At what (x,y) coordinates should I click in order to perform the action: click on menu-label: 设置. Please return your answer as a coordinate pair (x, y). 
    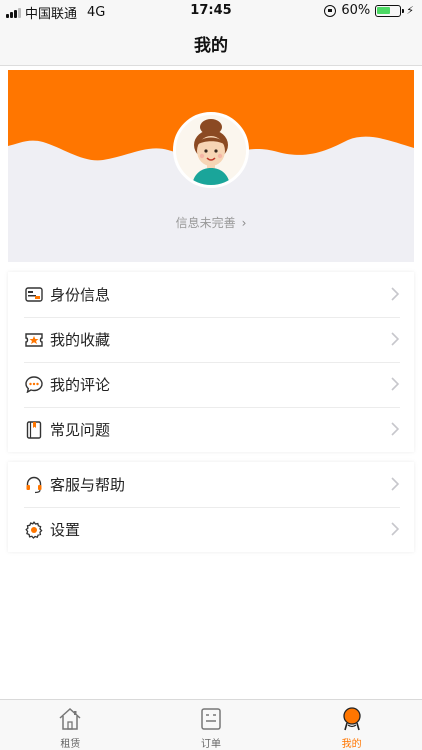
    Looking at the image, I should click on (65, 530).